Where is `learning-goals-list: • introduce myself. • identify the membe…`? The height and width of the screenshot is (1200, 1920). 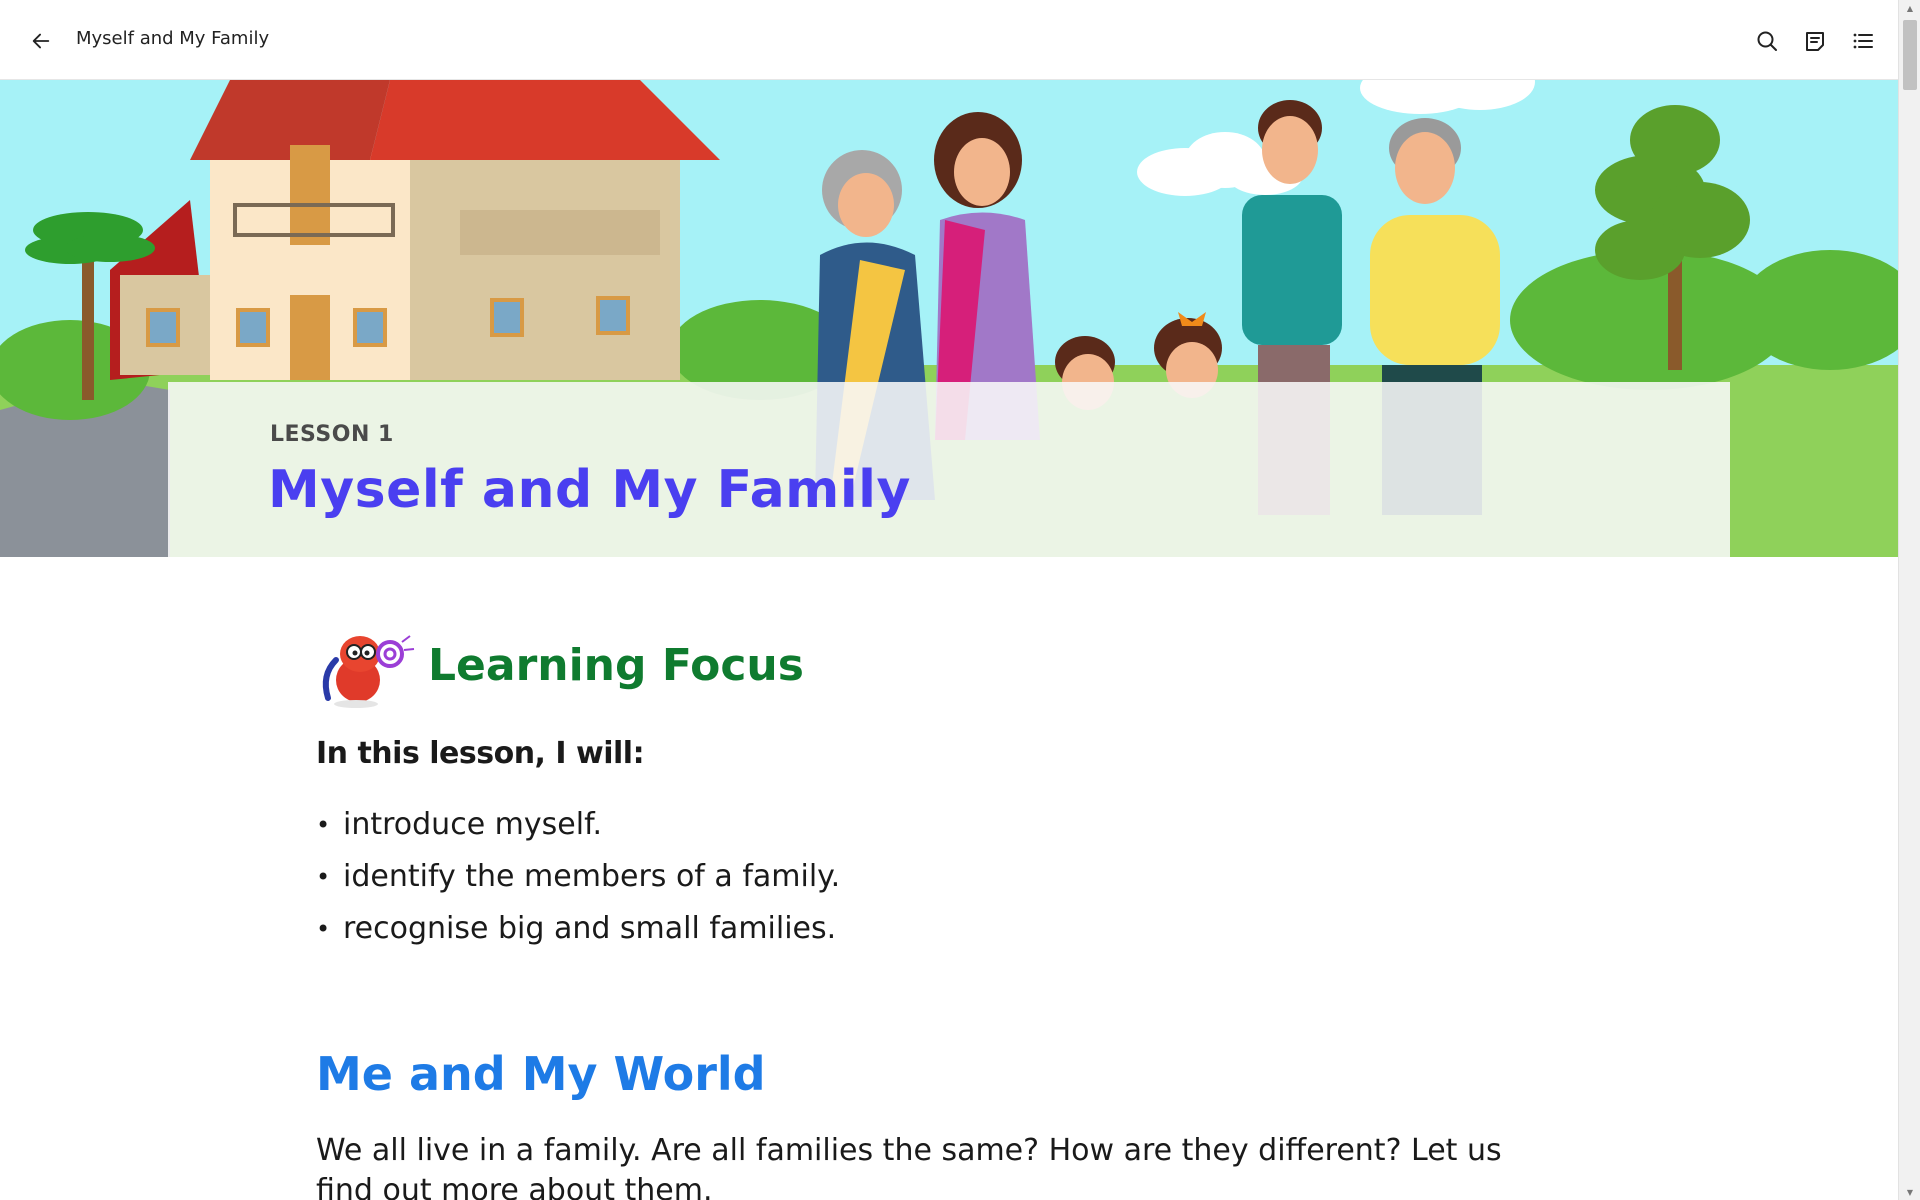
learning-goals-list: • introduce myself. • identify the membe… is located at coordinates (936, 877).